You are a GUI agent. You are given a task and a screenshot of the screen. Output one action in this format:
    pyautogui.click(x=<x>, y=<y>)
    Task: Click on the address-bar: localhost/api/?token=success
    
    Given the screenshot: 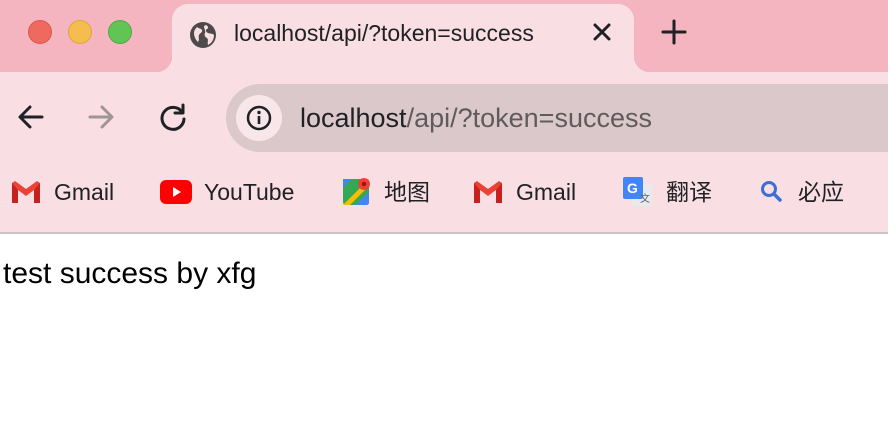 What is the action you would take?
    pyautogui.click(x=557, y=118)
    